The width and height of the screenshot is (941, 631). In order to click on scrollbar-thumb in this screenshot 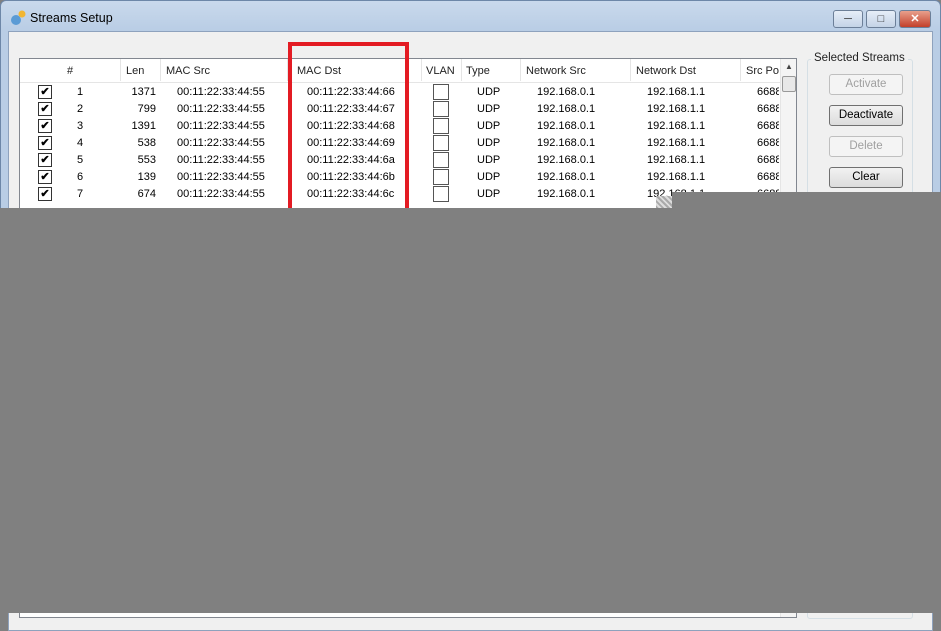, I will do `click(789, 84)`.